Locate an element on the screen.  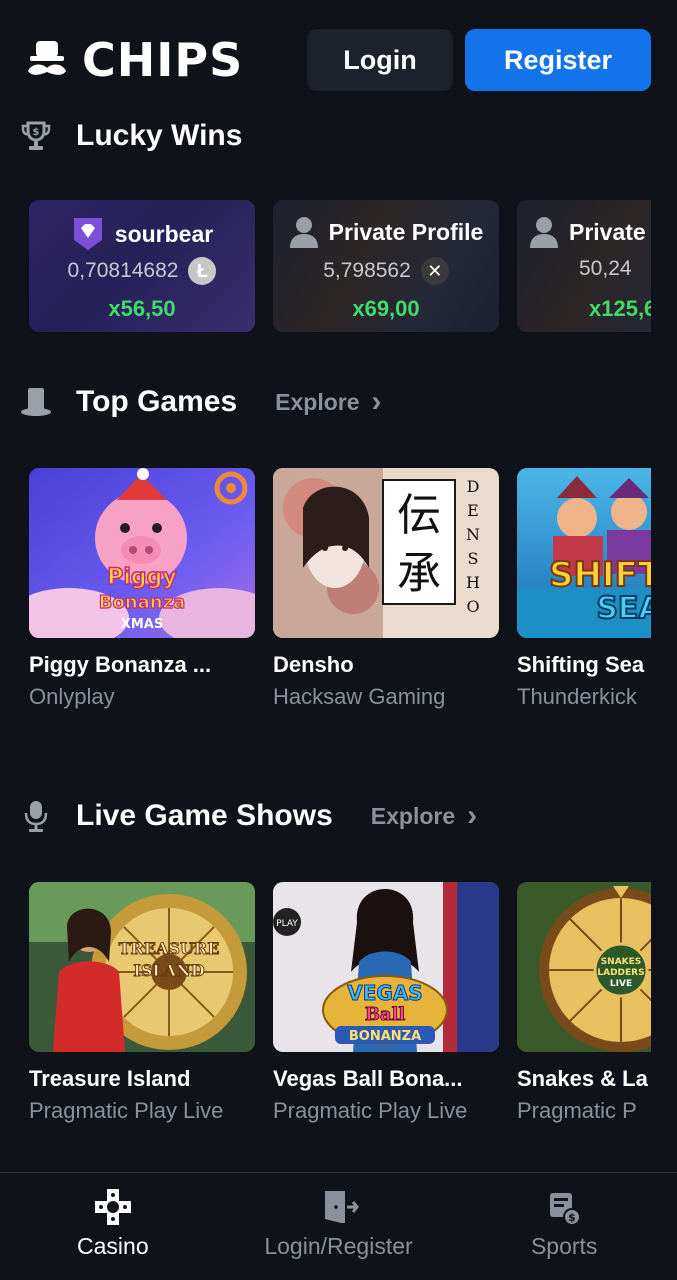
game-name: Densho is located at coordinates (313, 664).